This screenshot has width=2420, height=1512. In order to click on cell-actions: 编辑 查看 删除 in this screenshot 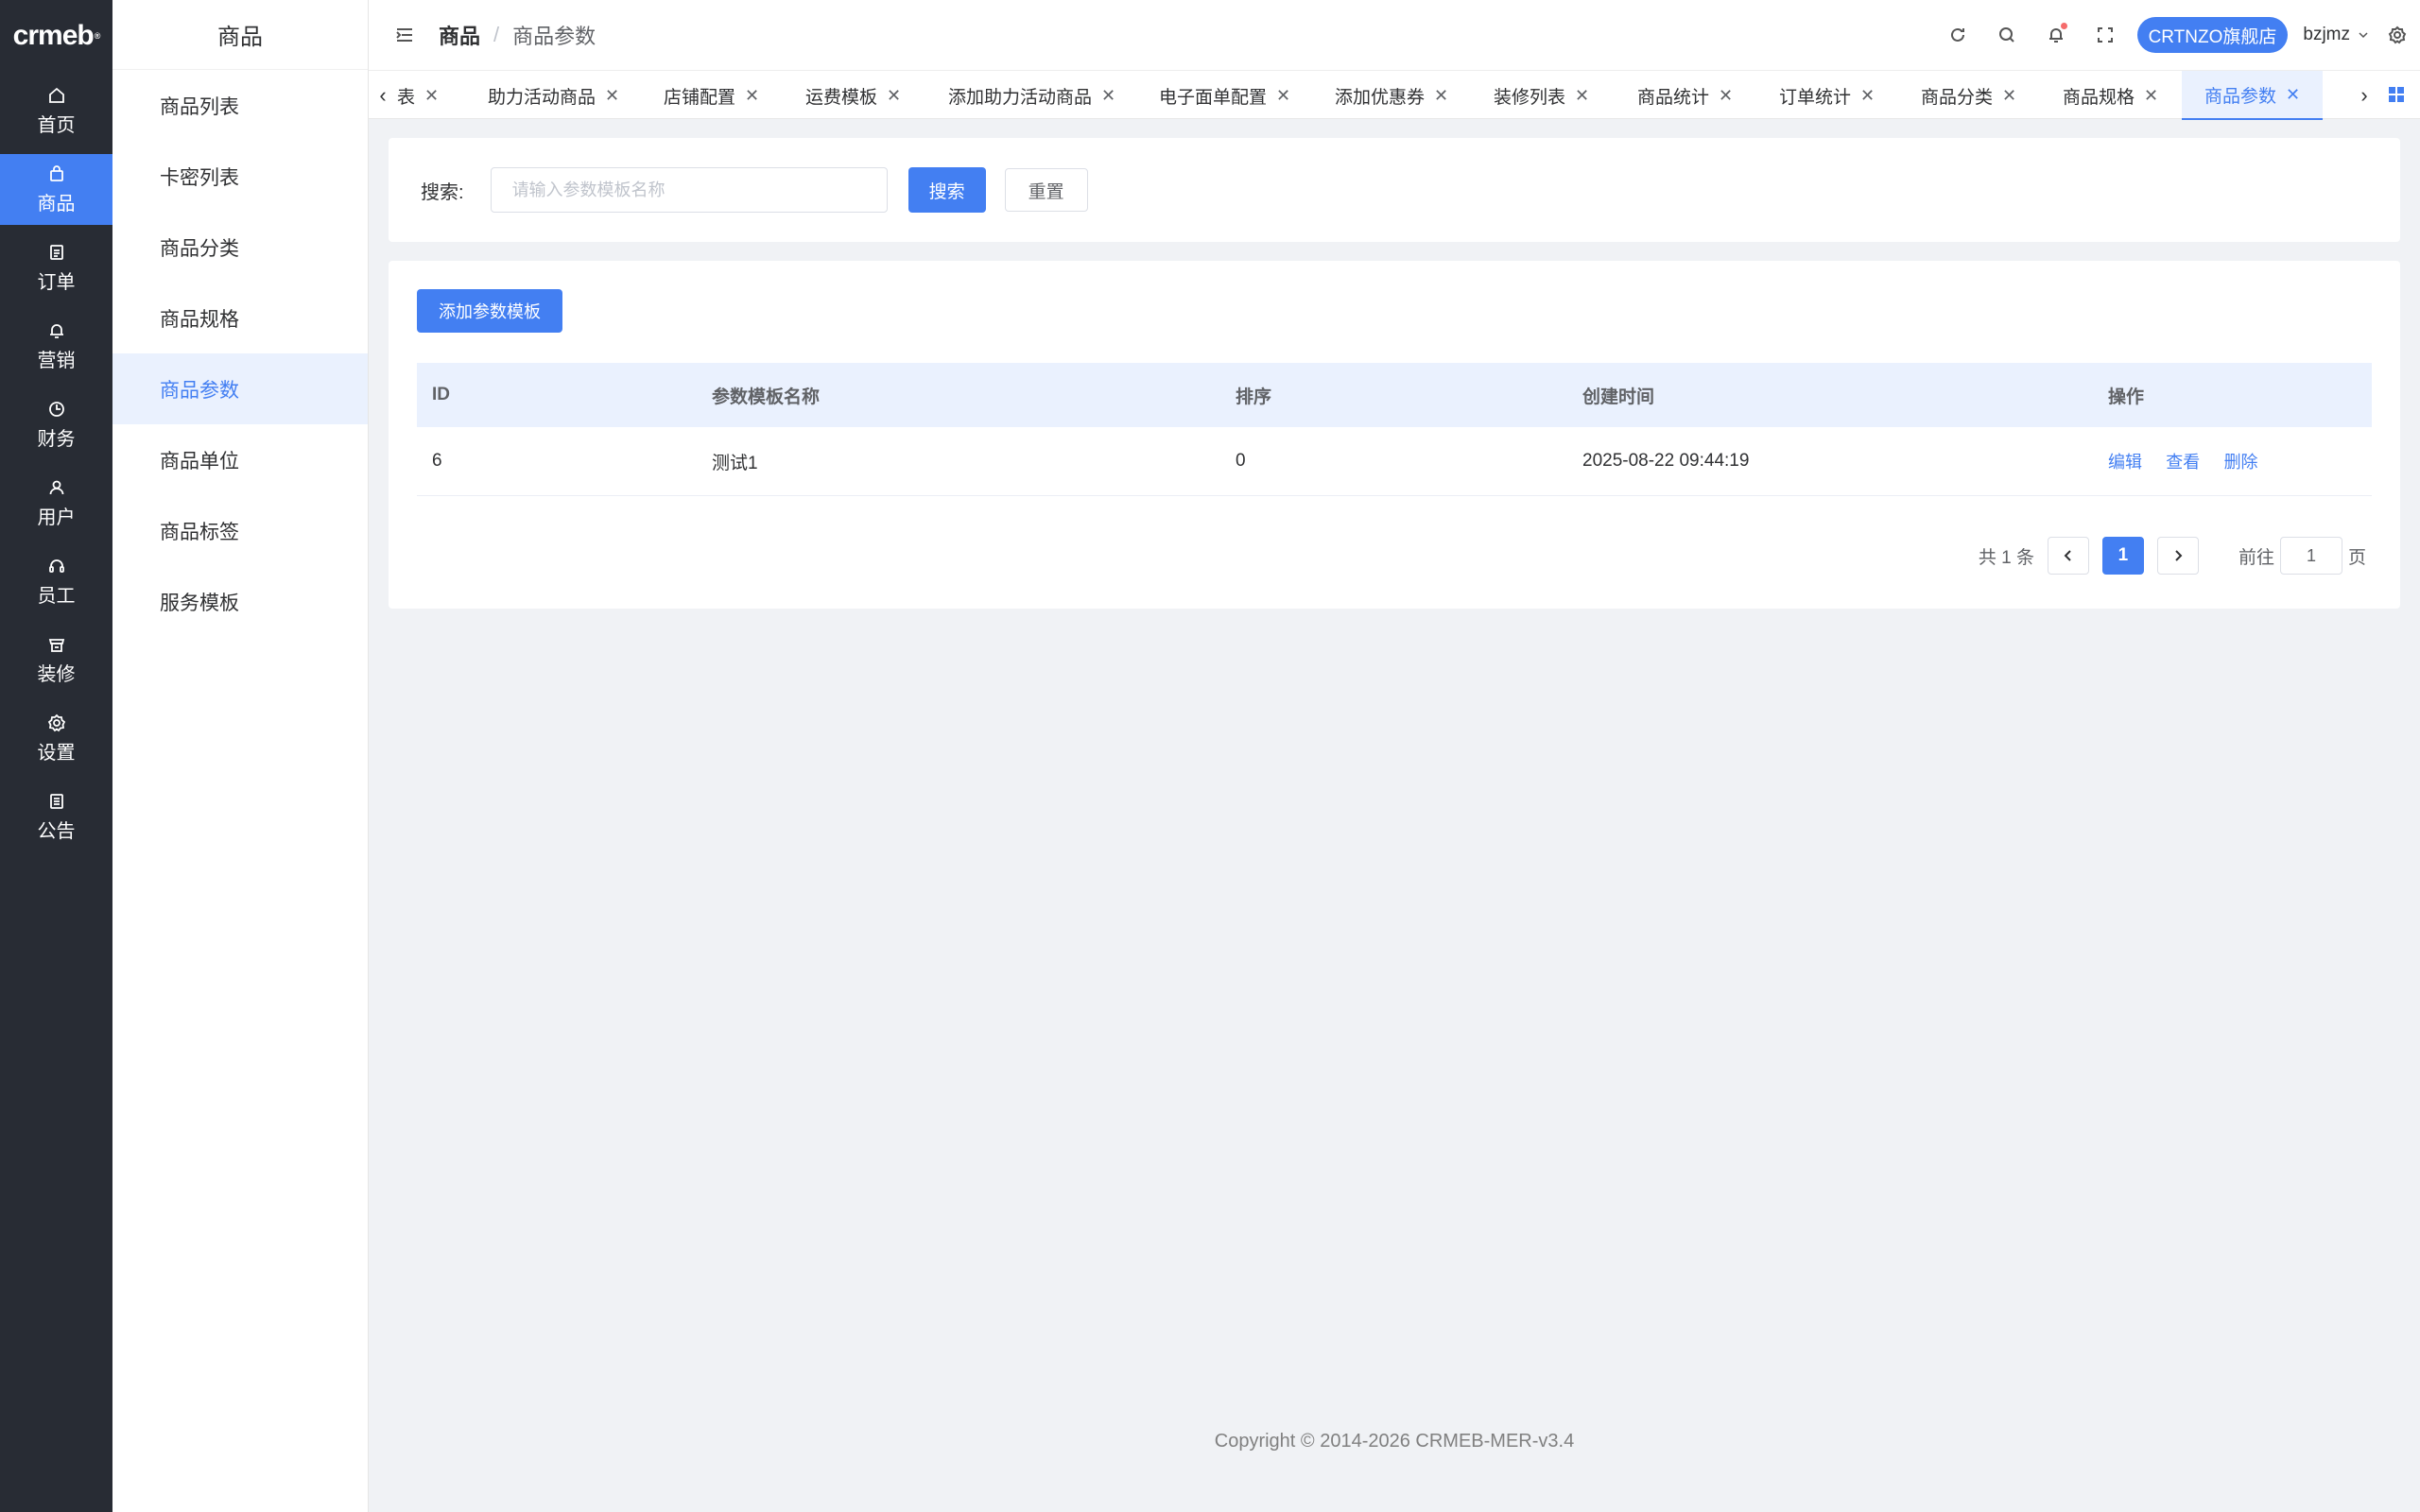, I will do `click(2192, 461)`.